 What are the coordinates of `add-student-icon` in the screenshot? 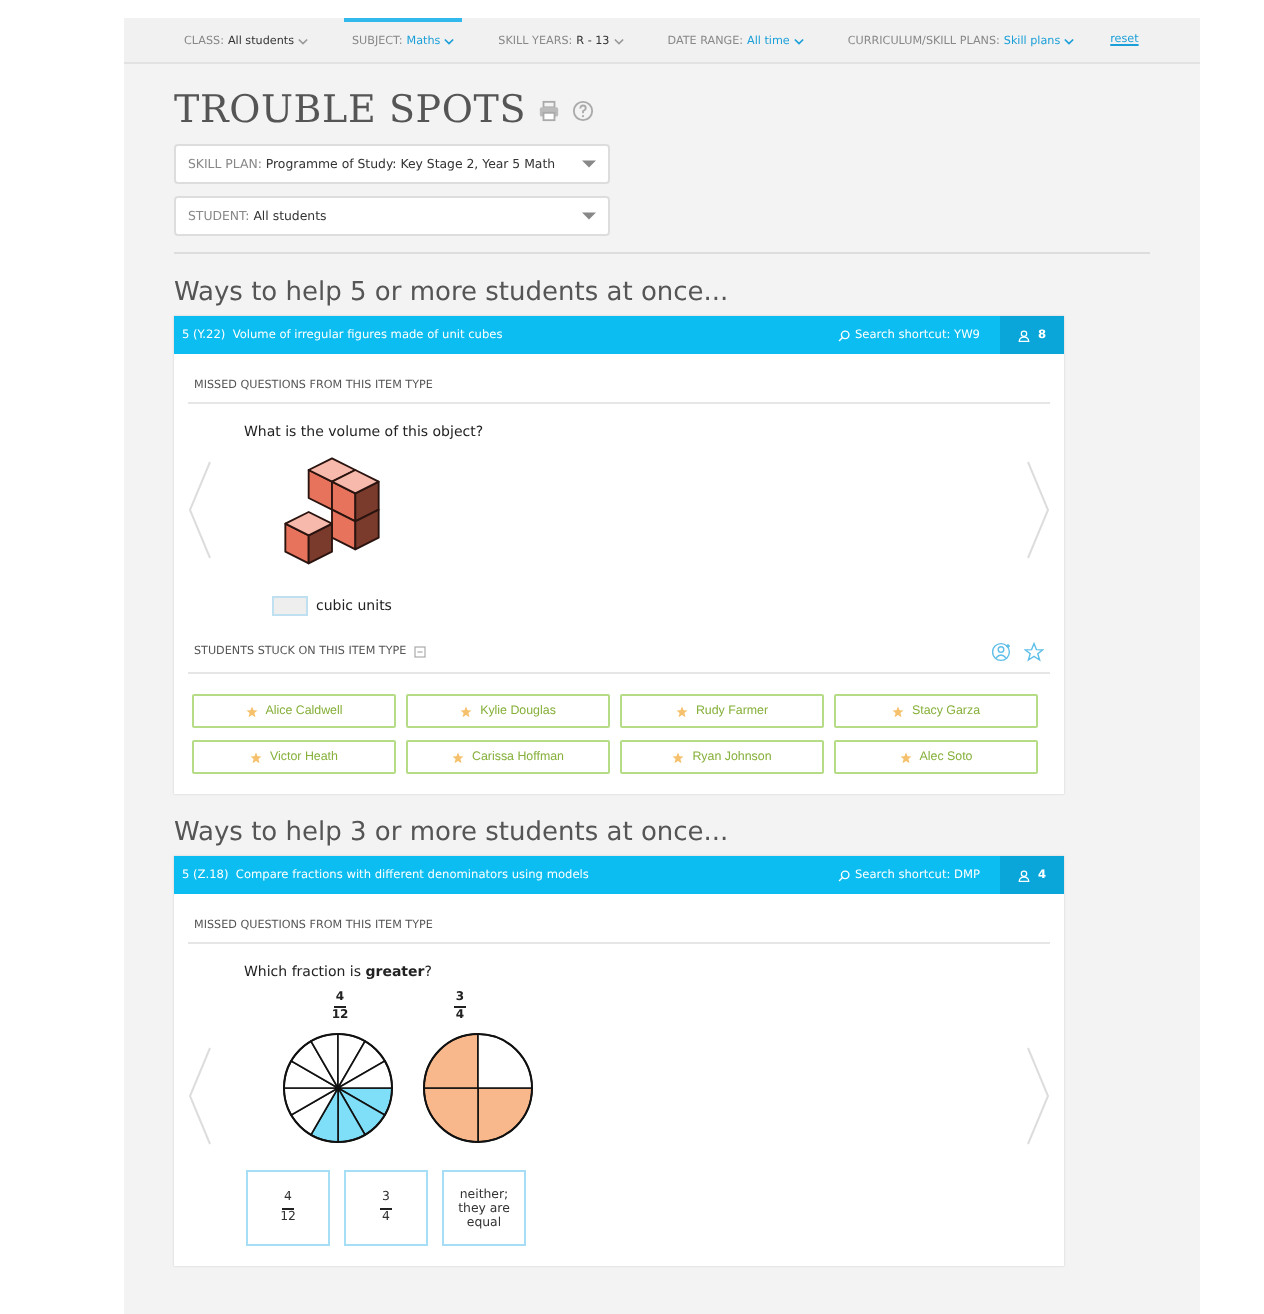 It's located at (1002, 652).